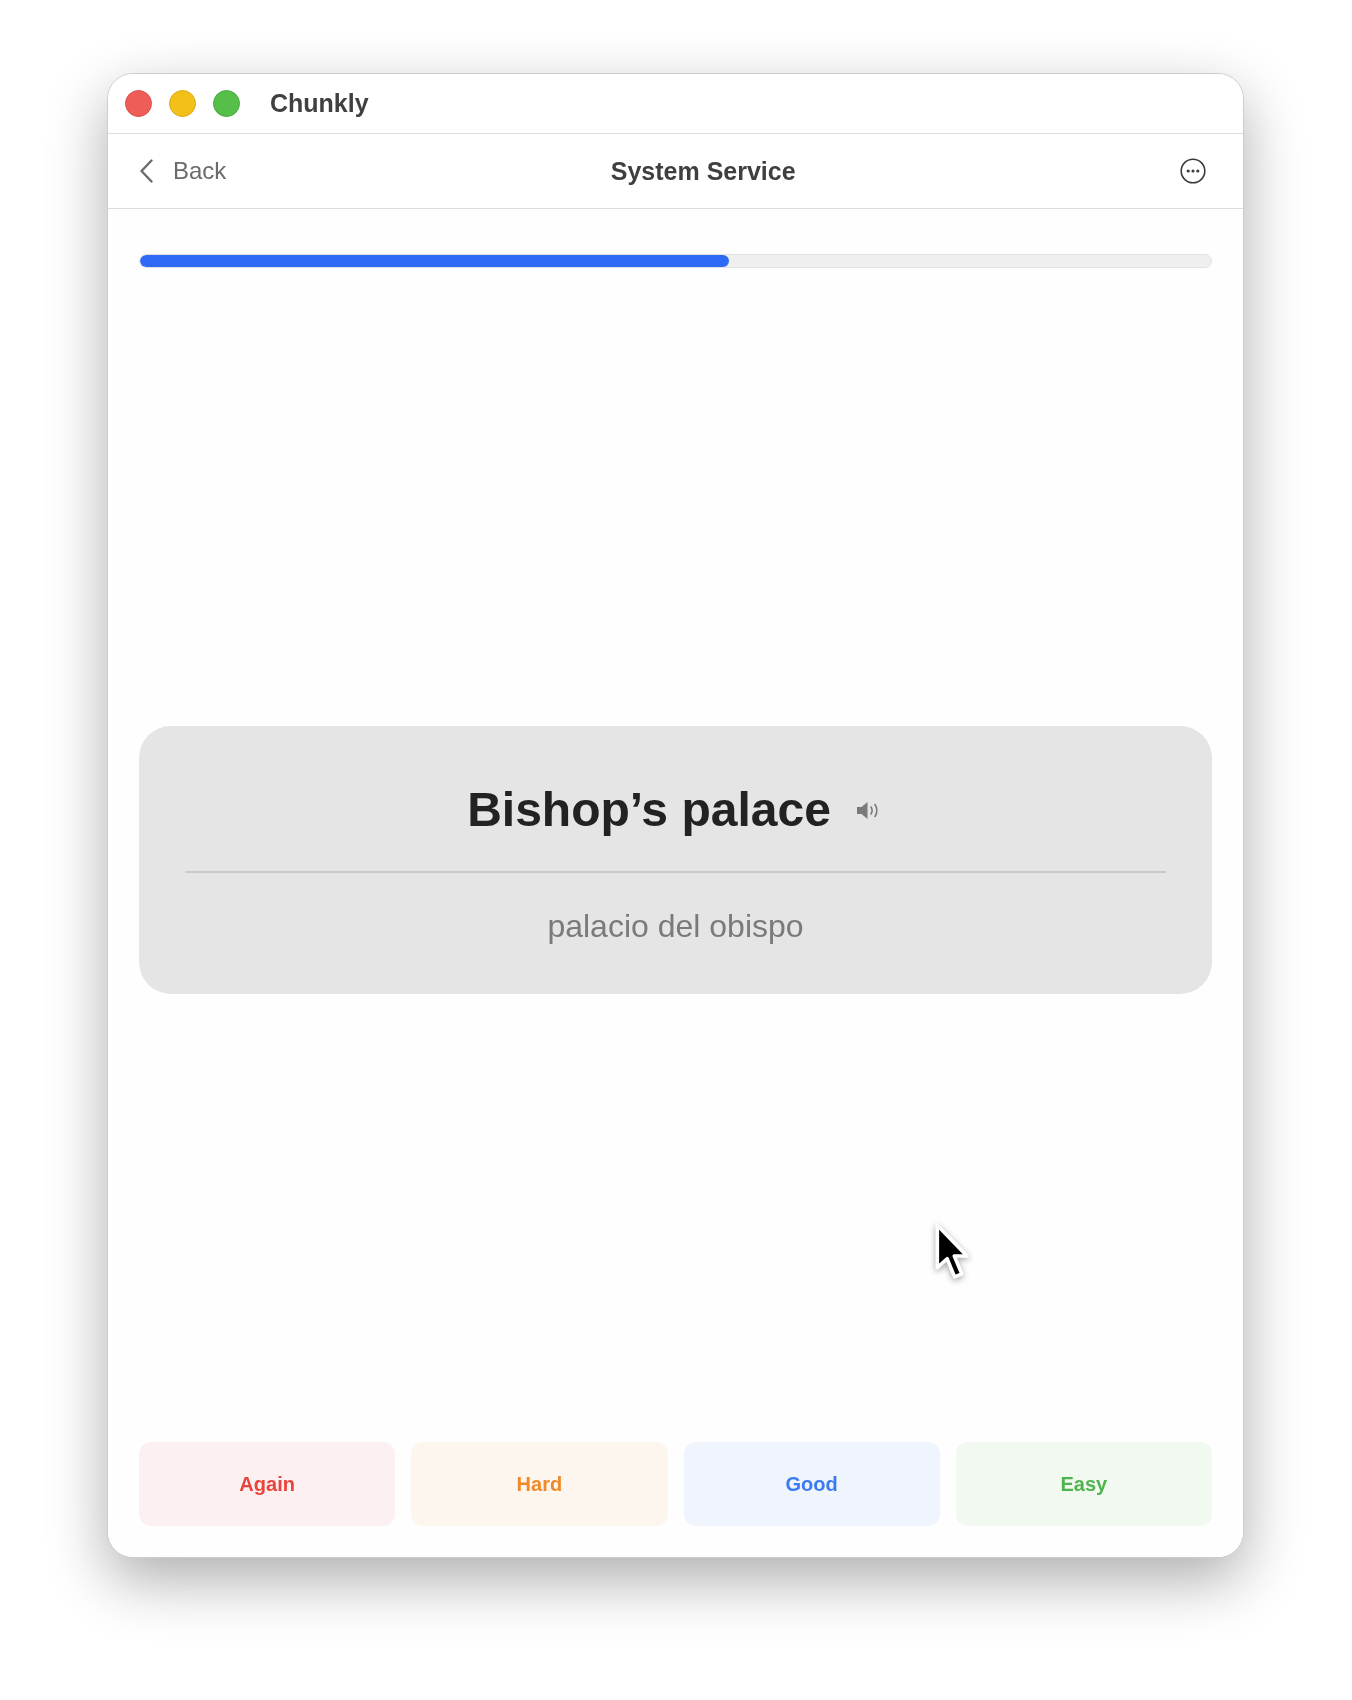 This screenshot has height=1700, width=1352. What do you see at coordinates (182, 103) in the screenshot?
I see `minimize-button` at bounding box center [182, 103].